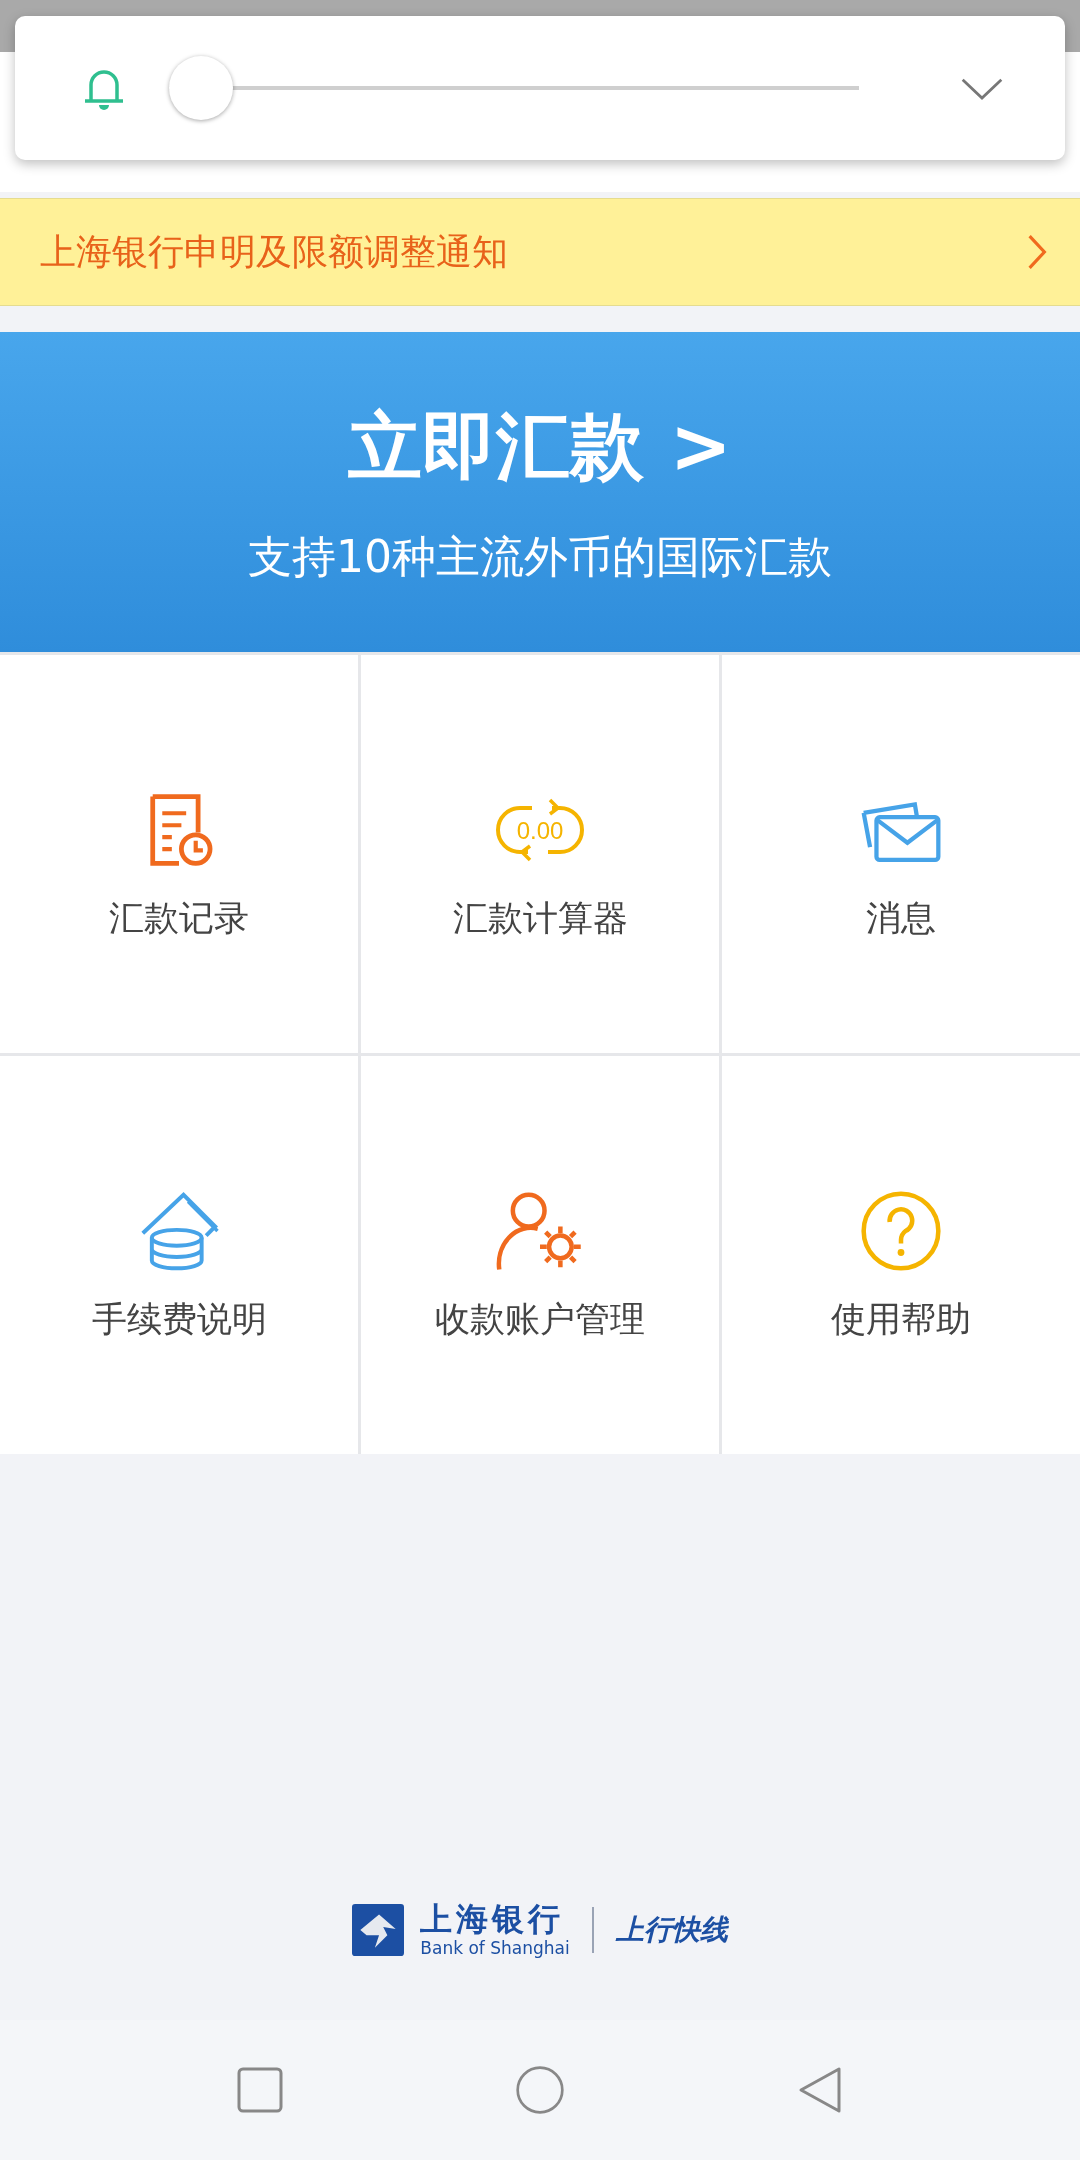  Describe the element at coordinates (540, 556) in the screenshot. I see `banner-subtitle: 支持10种主流外币的国际汇款` at that location.